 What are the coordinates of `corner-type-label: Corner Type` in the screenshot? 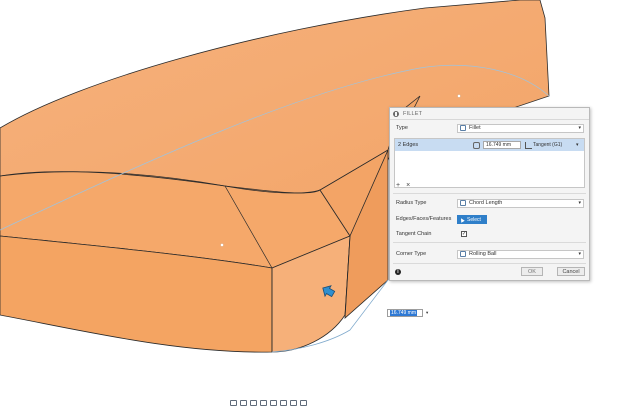 It's located at (411, 254).